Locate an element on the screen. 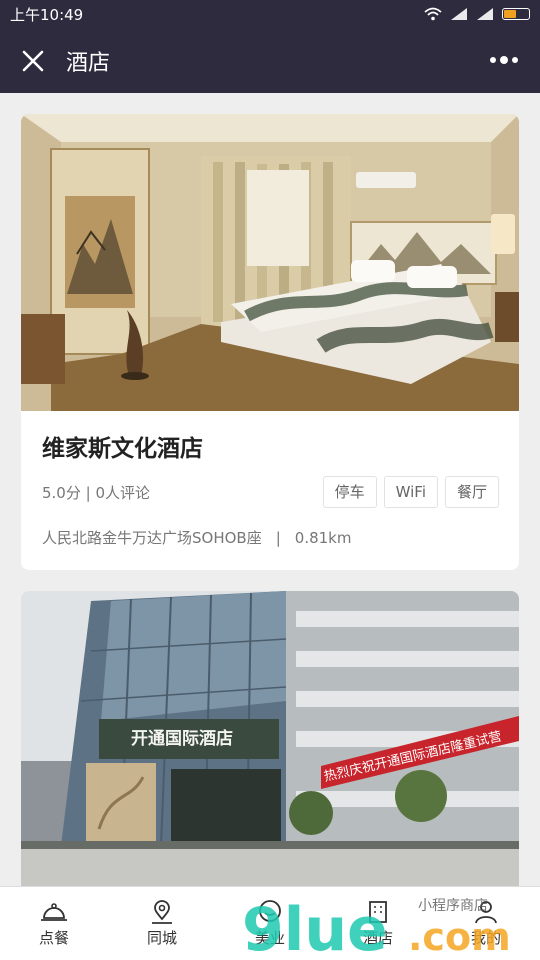 Image resolution: width=540 pixels, height=960 pixels. user-icon is located at coordinates (486, 912).